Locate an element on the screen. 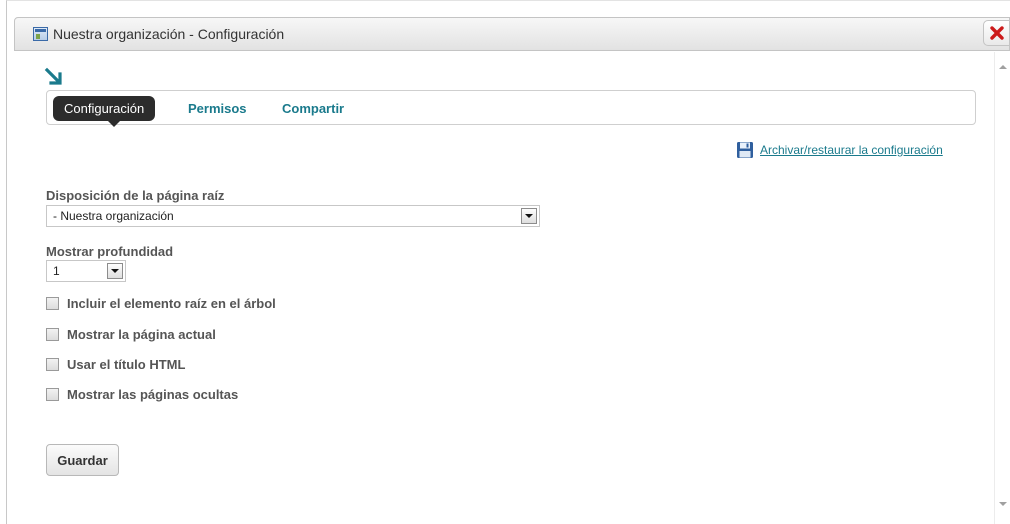 This screenshot has height=524, width=1010. archive-restore-label: Archivar/restaurar la configuración is located at coordinates (851, 150).